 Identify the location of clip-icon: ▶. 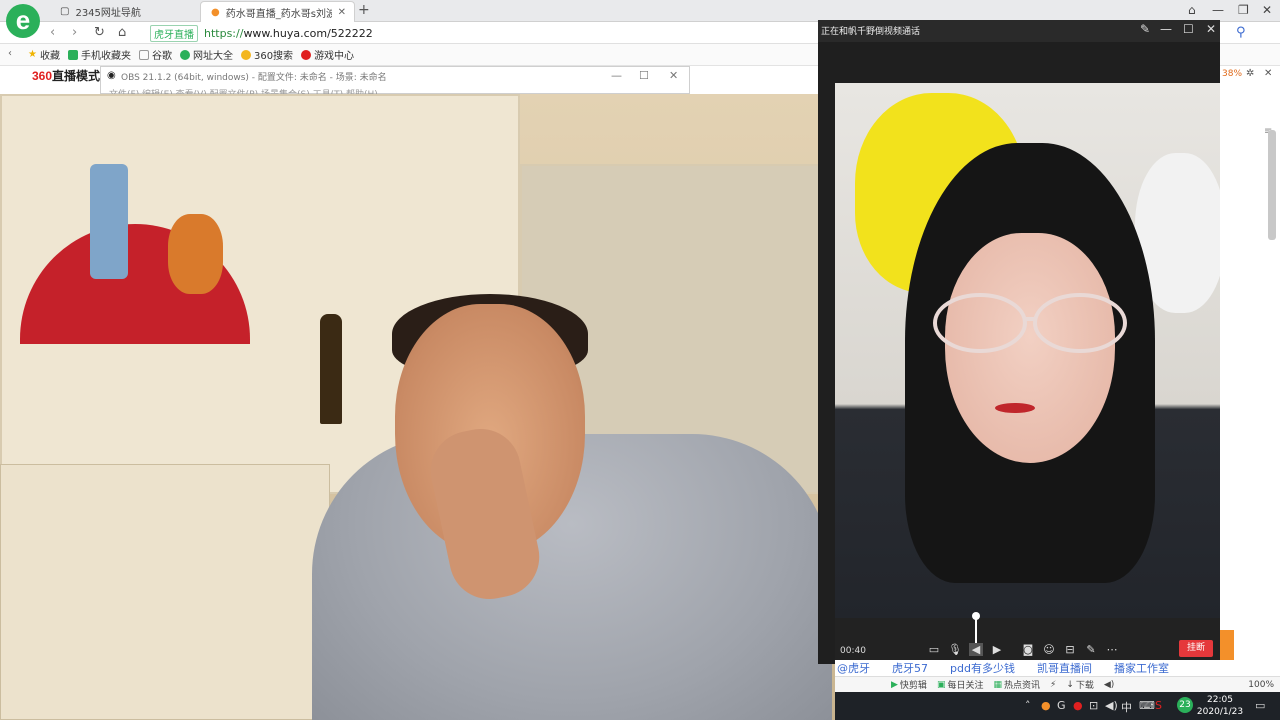
(894, 684).